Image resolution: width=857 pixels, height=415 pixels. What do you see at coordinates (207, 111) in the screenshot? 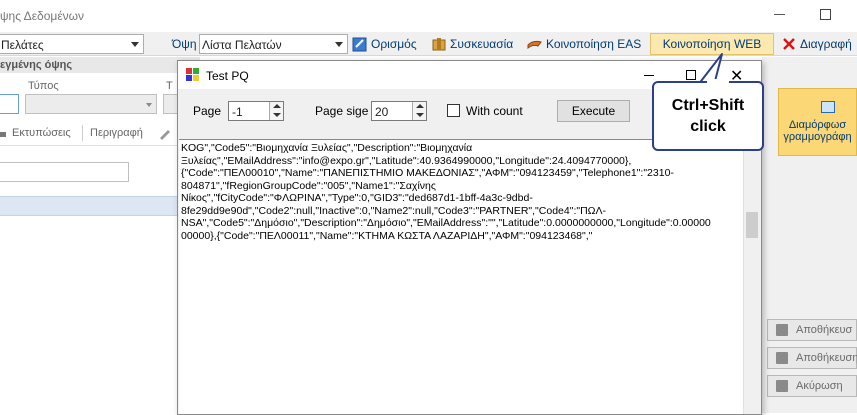
I see `page-label: Page` at bounding box center [207, 111].